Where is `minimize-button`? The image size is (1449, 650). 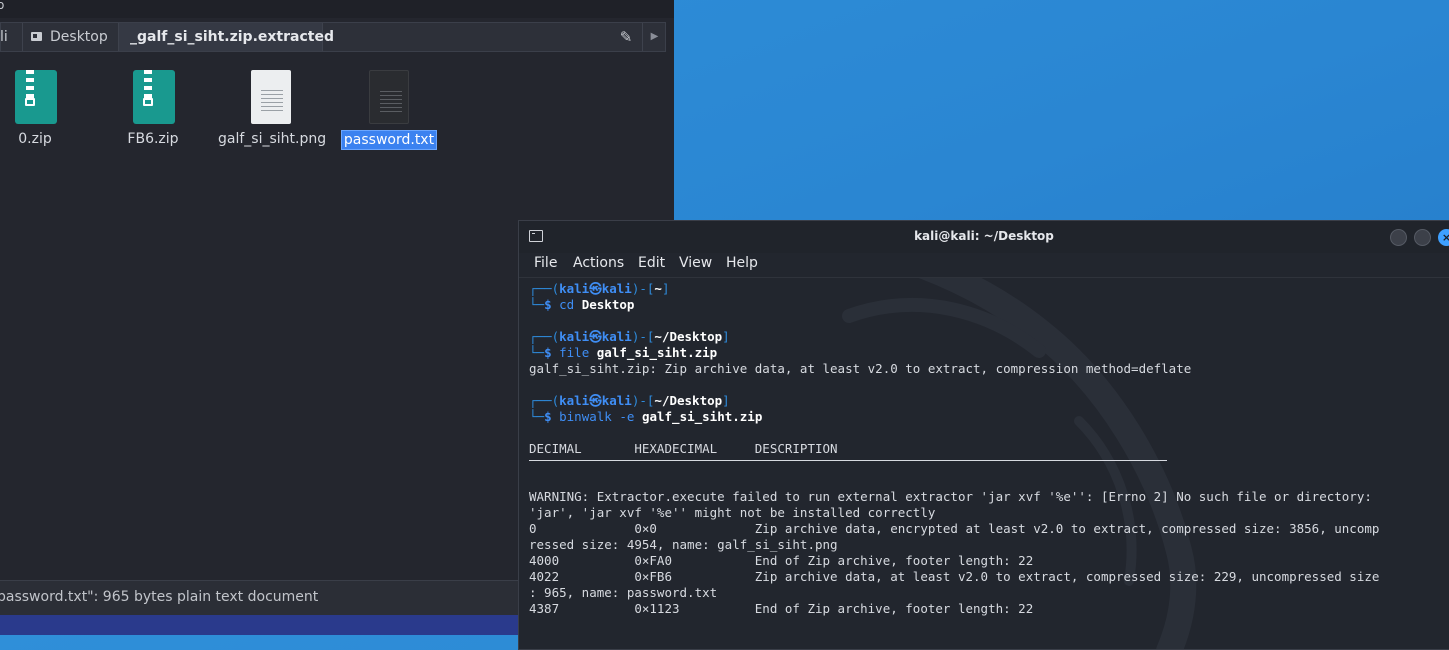 minimize-button is located at coordinates (1398, 237).